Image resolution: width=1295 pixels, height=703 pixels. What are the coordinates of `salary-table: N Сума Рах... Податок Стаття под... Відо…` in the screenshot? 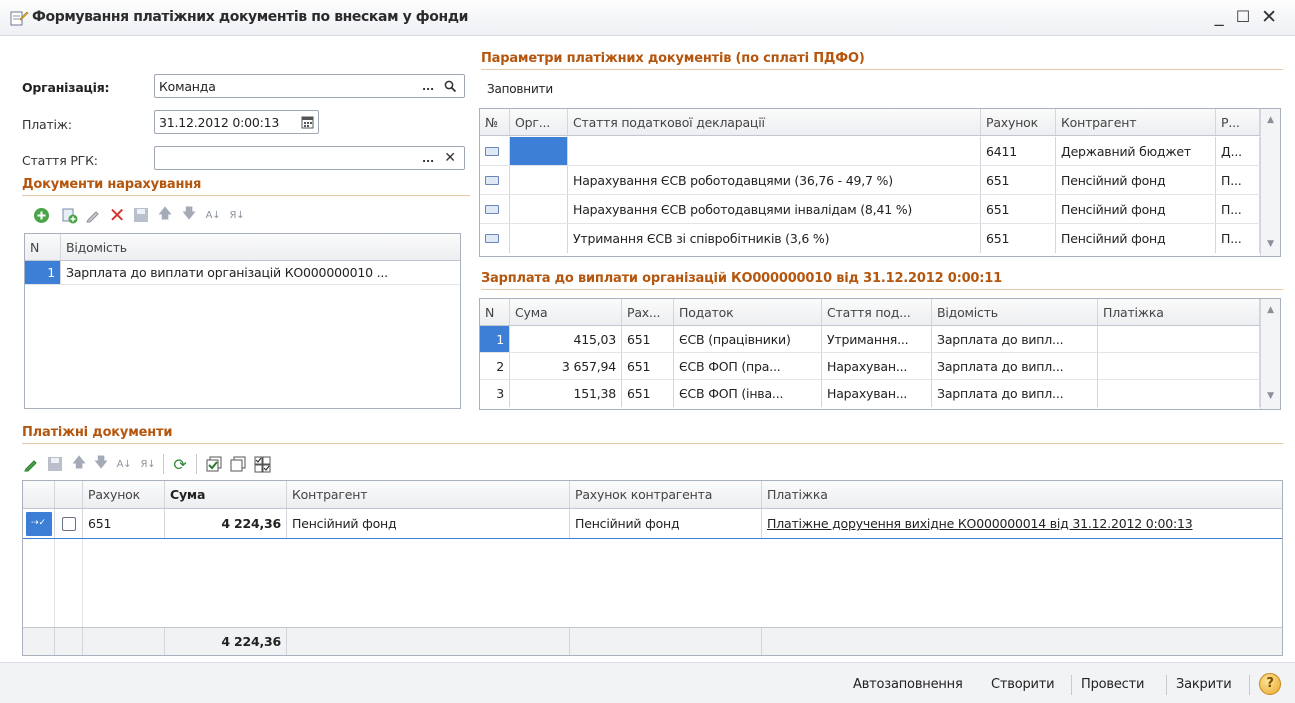 It's located at (880, 354).